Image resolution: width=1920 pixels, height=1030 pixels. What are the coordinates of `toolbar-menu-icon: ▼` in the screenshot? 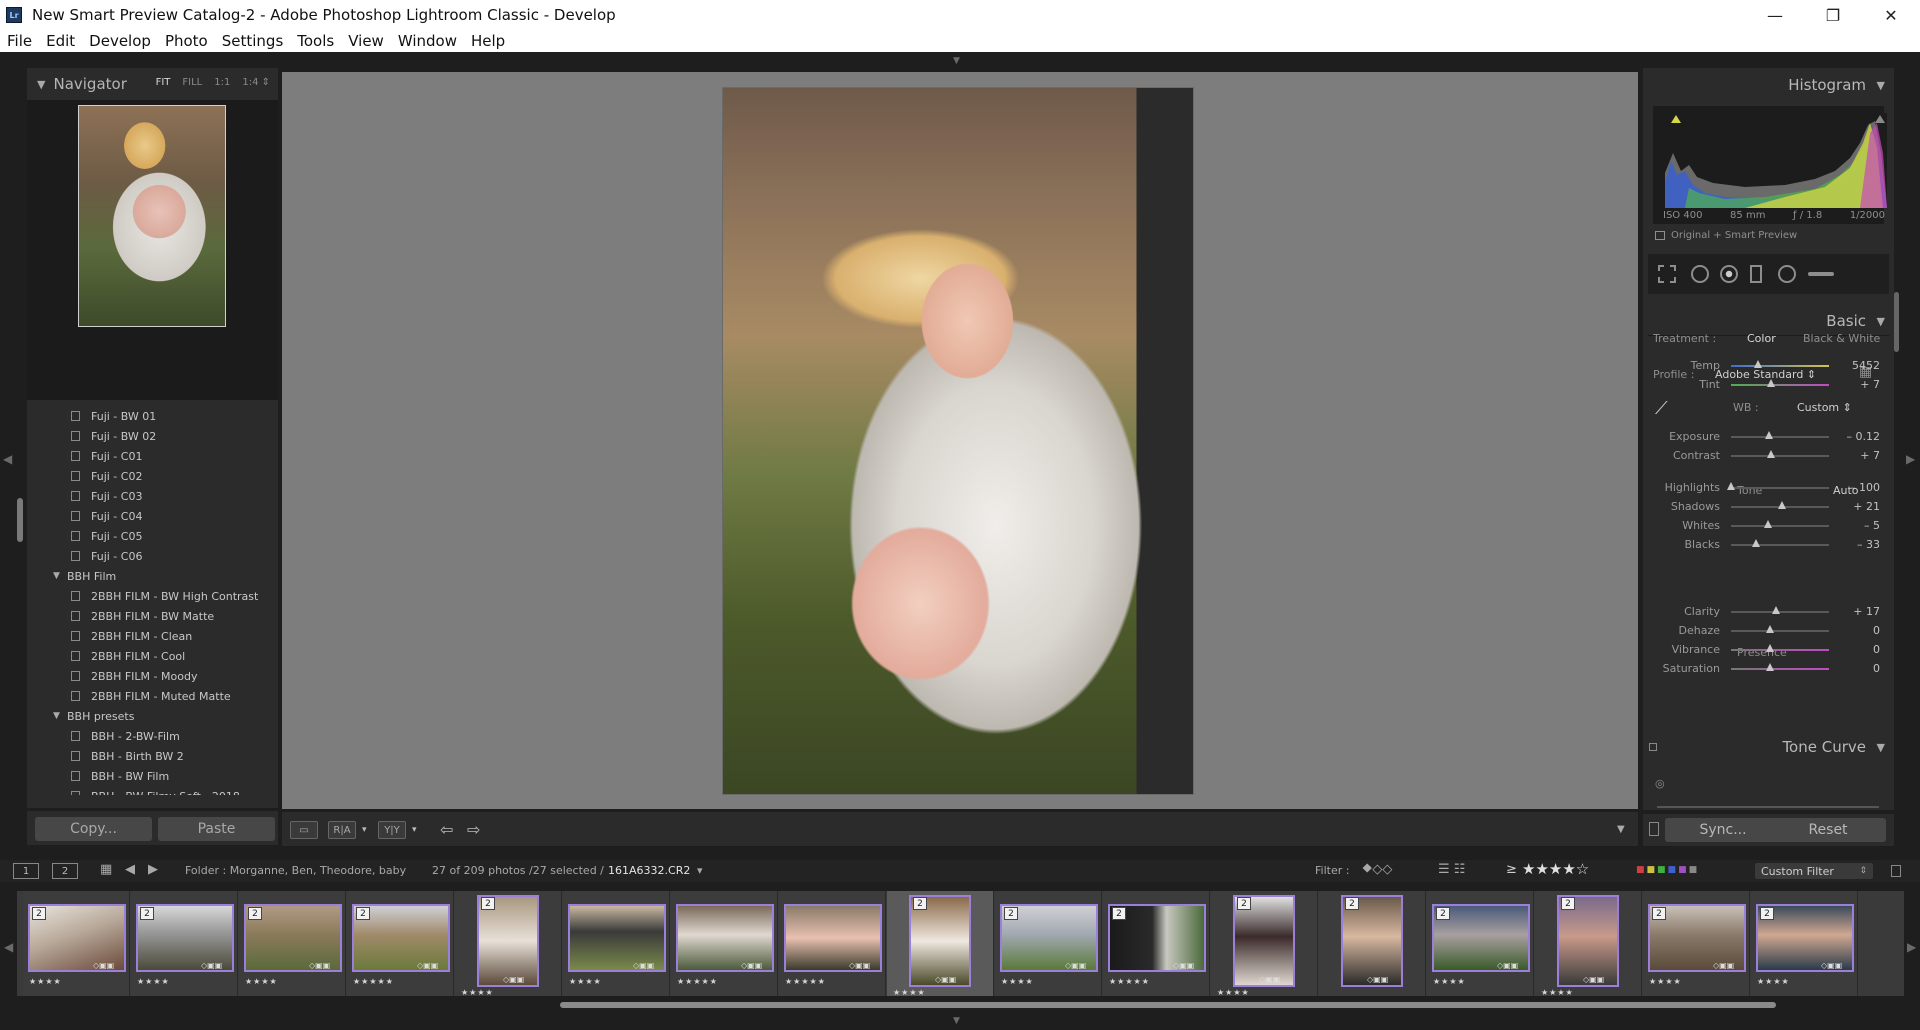 It's located at (1621, 829).